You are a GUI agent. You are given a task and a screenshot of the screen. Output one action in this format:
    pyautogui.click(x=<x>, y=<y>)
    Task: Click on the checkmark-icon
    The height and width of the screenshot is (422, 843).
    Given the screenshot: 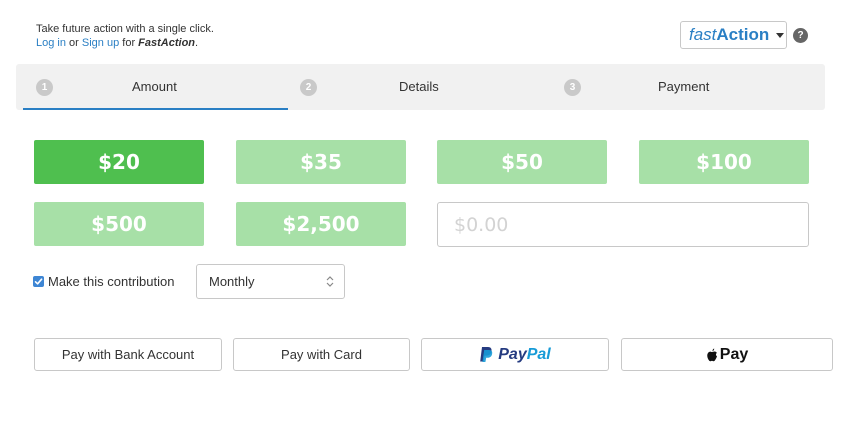 What is the action you would take?
    pyautogui.click(x=38, y=281)
    